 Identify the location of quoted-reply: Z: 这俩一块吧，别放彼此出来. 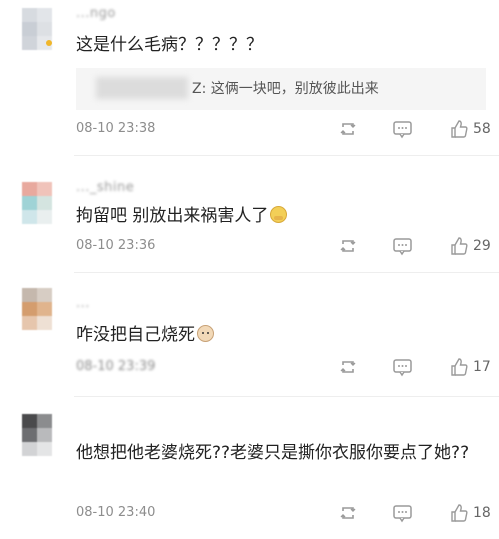
(281, 89).